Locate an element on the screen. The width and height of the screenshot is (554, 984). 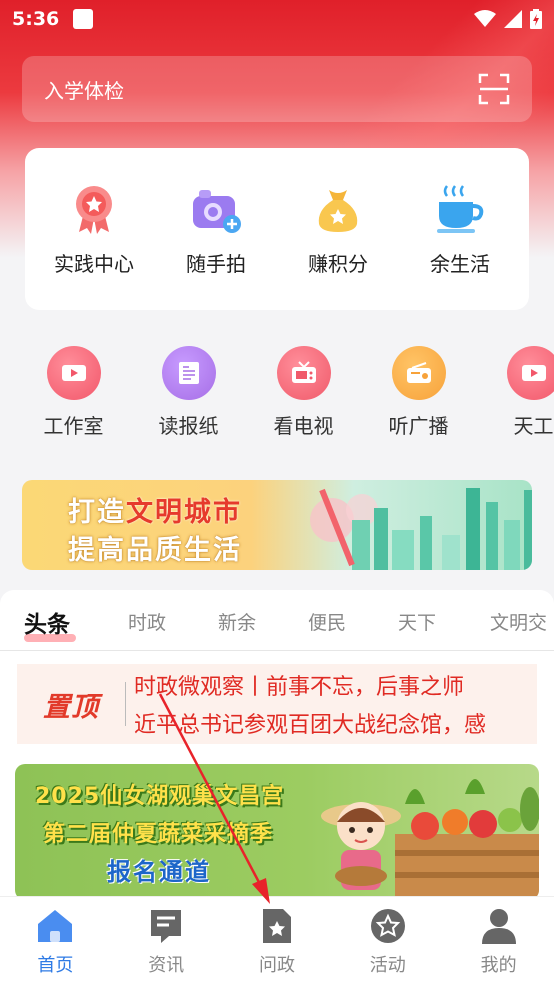
nav-activity: 活动 is located at coordinates (387, 940).